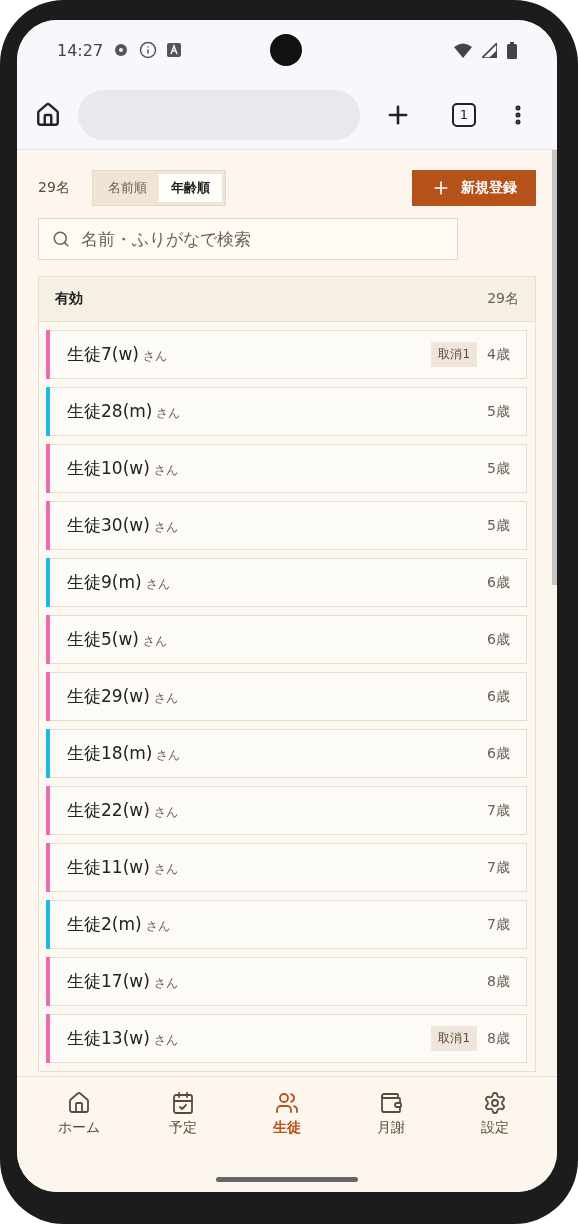  Describe the element at coordinates (103, 639) in the screenshot. I see `student-name: 生徒5(w)` at that location.